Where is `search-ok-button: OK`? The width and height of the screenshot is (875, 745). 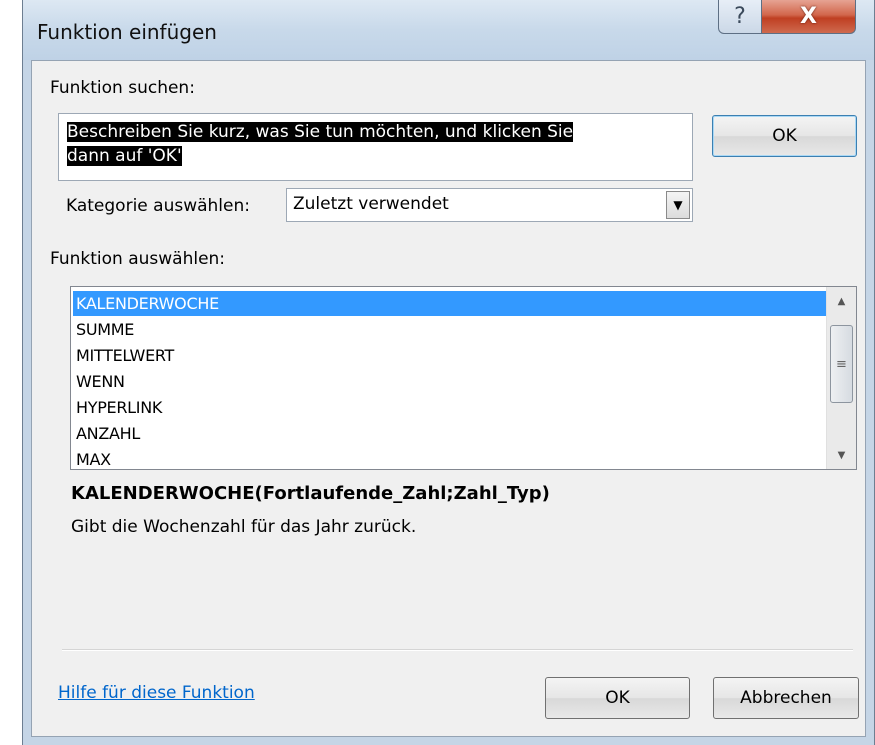
search-ok-button: OK is located at coordinates (784, 136).